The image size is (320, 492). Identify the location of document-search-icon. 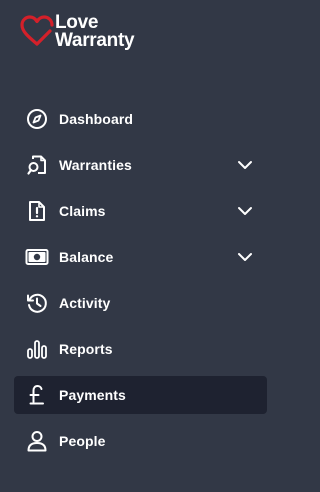
(37, 165).